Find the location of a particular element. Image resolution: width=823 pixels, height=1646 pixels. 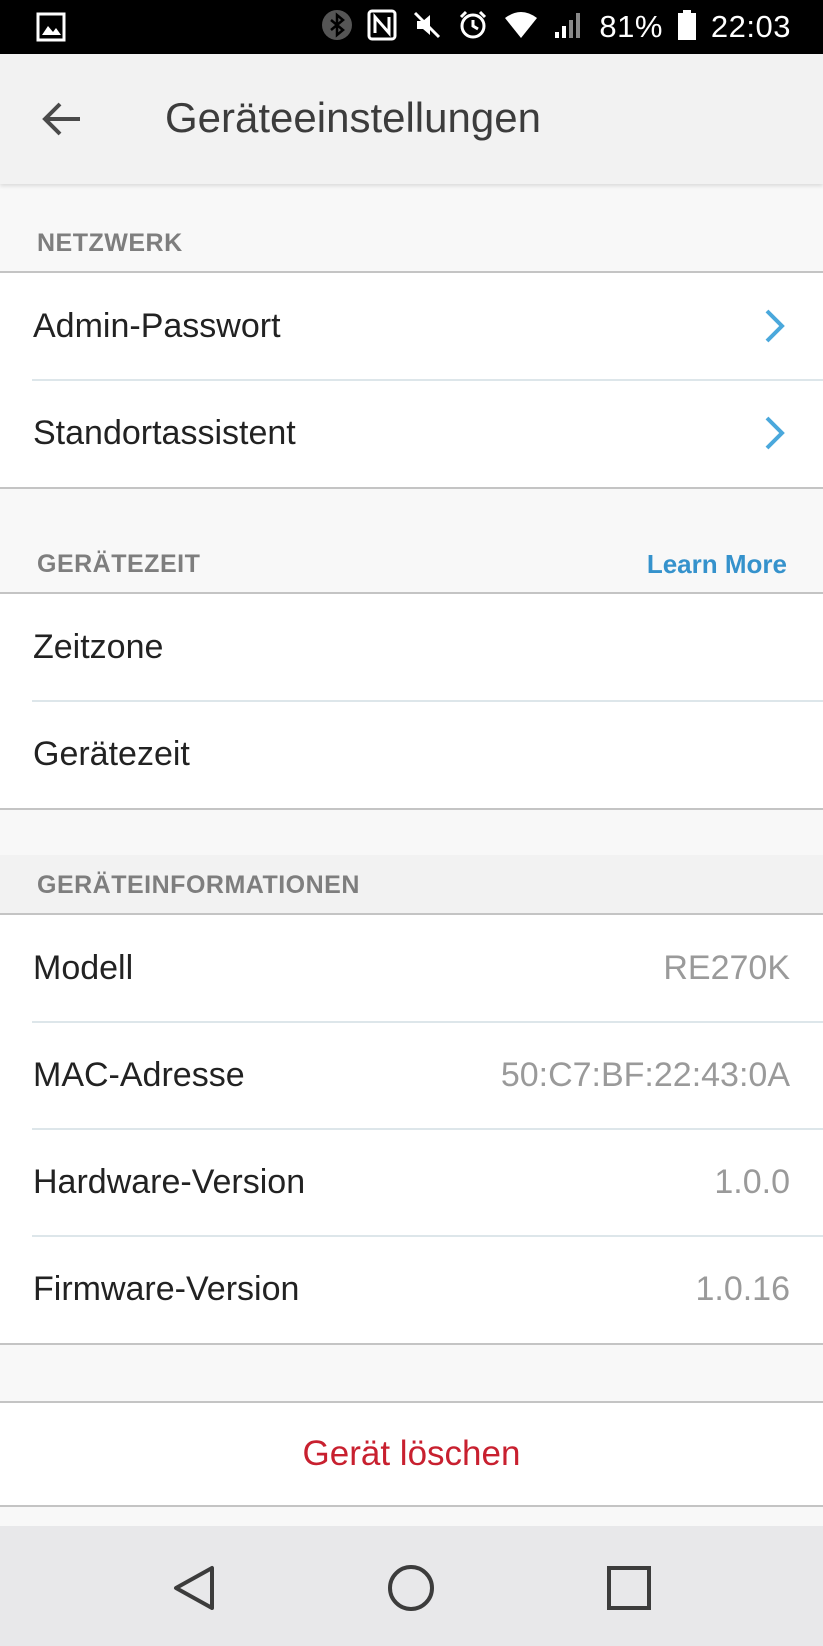

back-button is located at coordinates (63, 119).